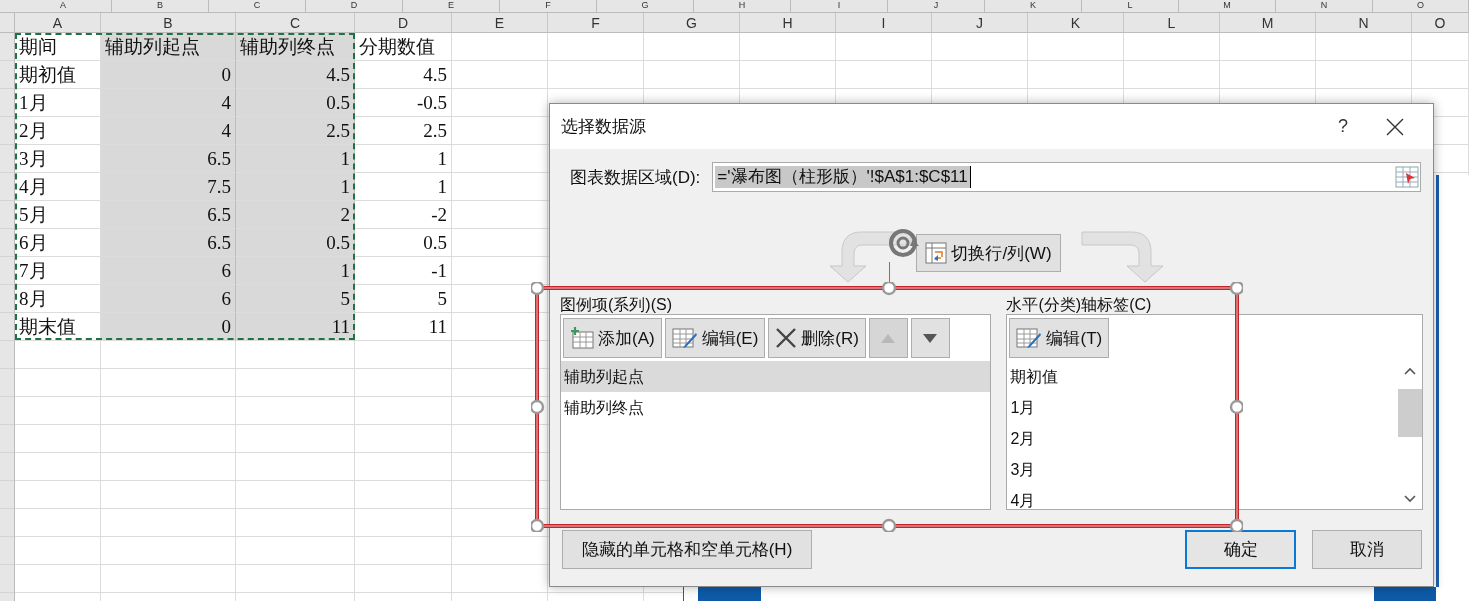 This screenshot has width=1469, height=601. I want to click on axis-label-item: 3月, so click(1202, 469).